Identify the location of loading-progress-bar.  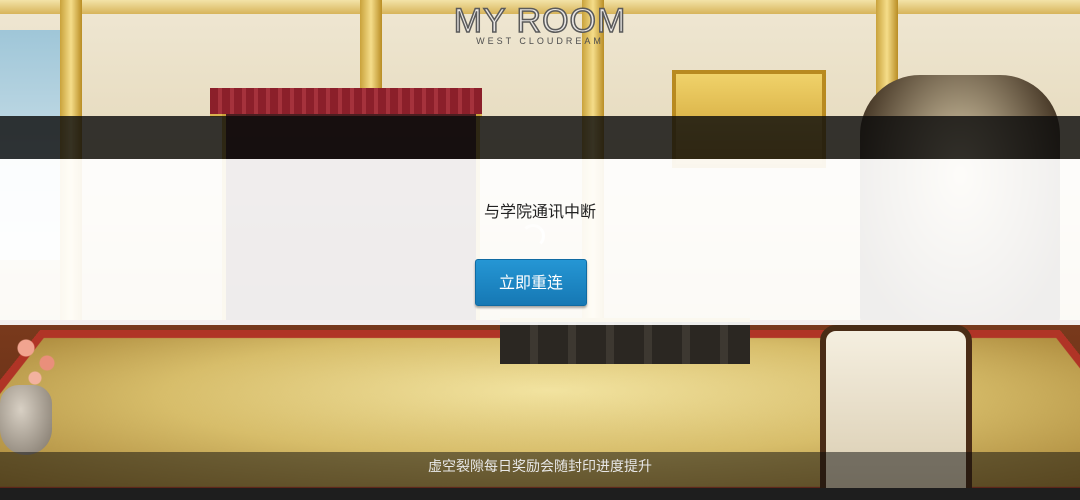
(540, 494).